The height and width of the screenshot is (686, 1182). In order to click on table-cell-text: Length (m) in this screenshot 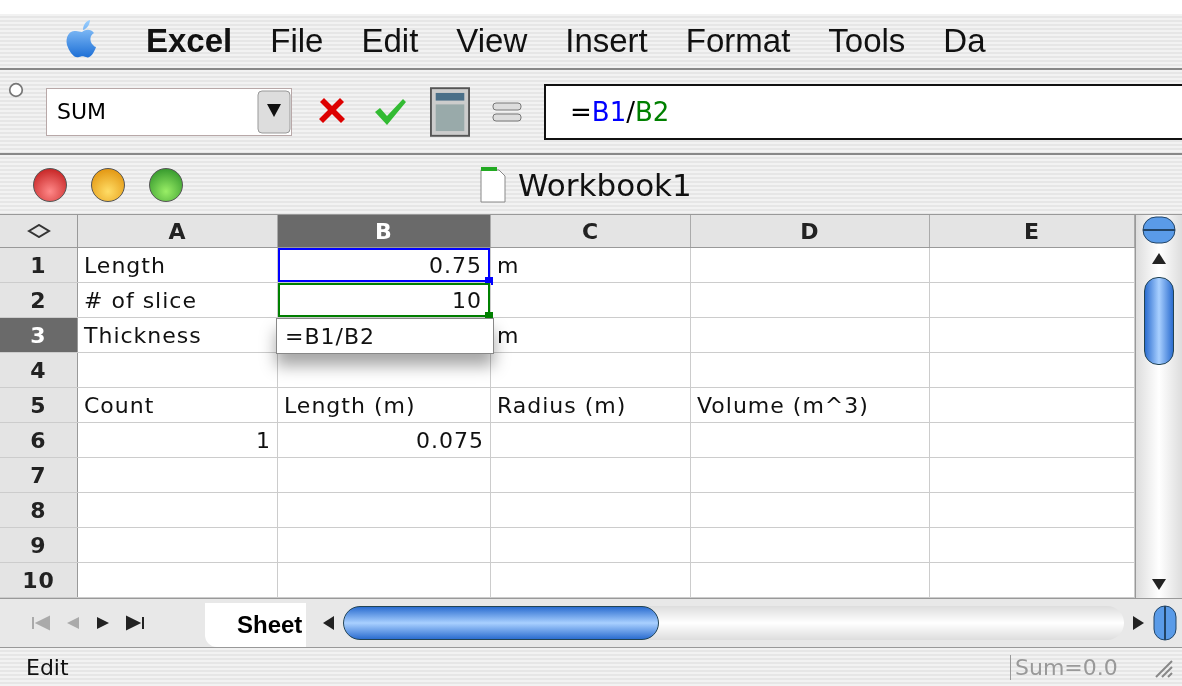, I will do `click(350, 405)`.